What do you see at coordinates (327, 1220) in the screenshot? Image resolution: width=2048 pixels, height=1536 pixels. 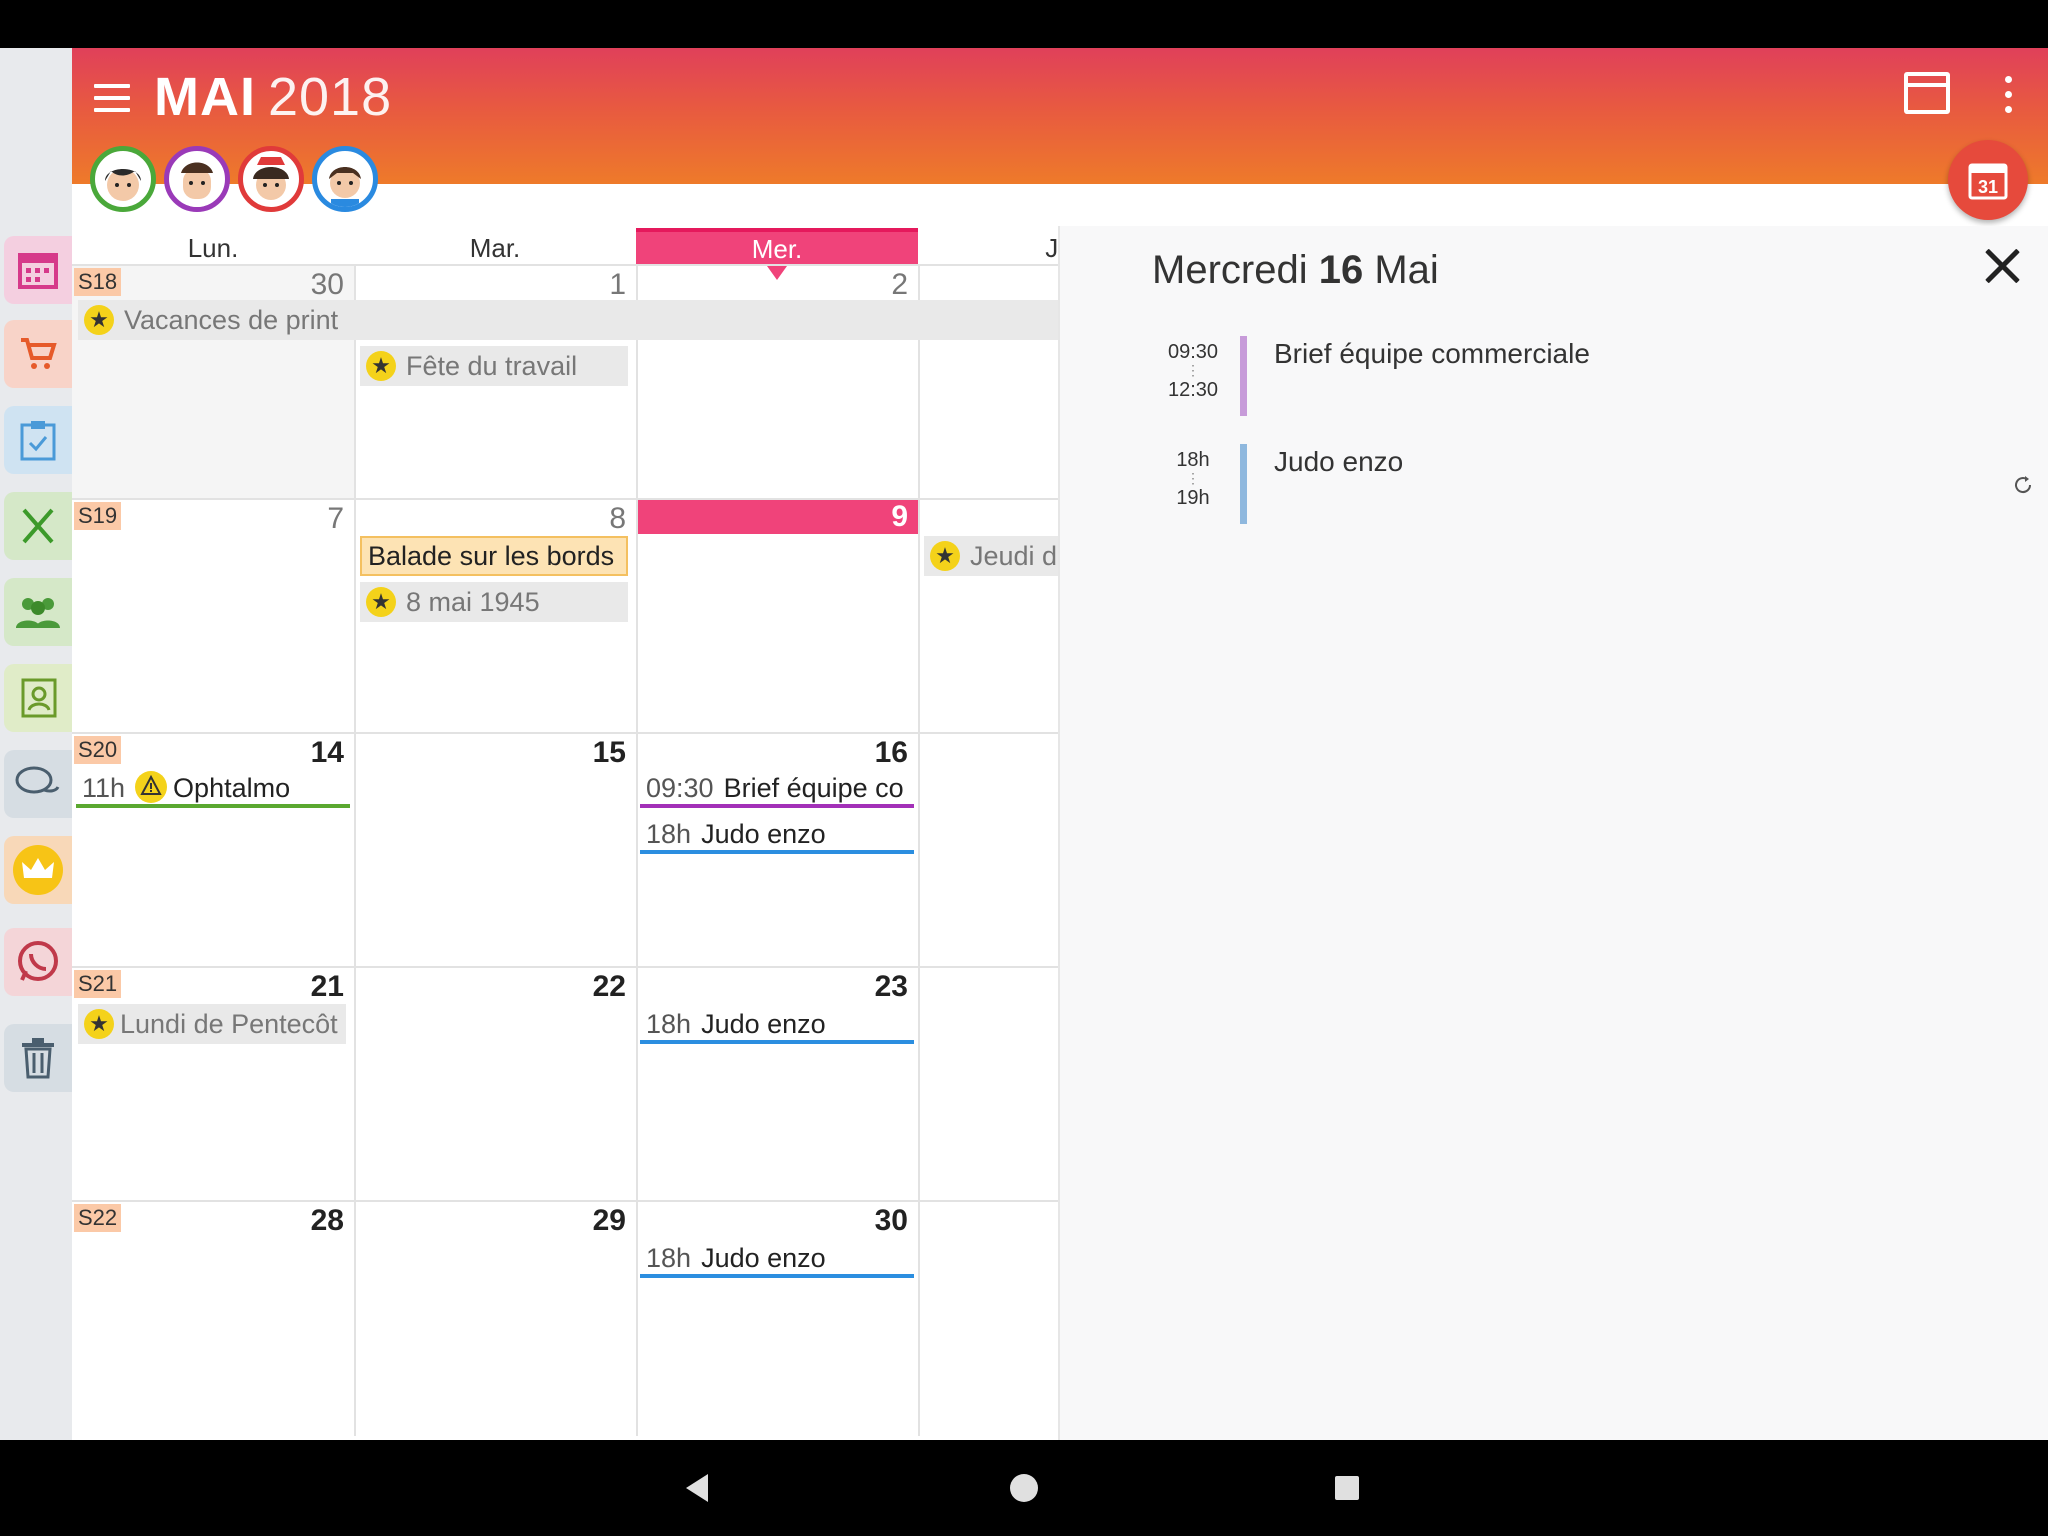 I see `day-number: 28` at bounding box center [327, 1220].